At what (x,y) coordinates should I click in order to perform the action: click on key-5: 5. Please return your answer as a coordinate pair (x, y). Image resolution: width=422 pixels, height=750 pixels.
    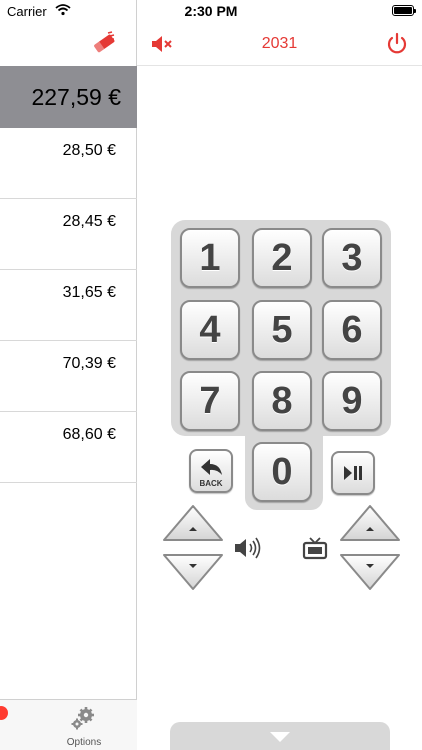
    Looking at the image, I should click on (282, 330).